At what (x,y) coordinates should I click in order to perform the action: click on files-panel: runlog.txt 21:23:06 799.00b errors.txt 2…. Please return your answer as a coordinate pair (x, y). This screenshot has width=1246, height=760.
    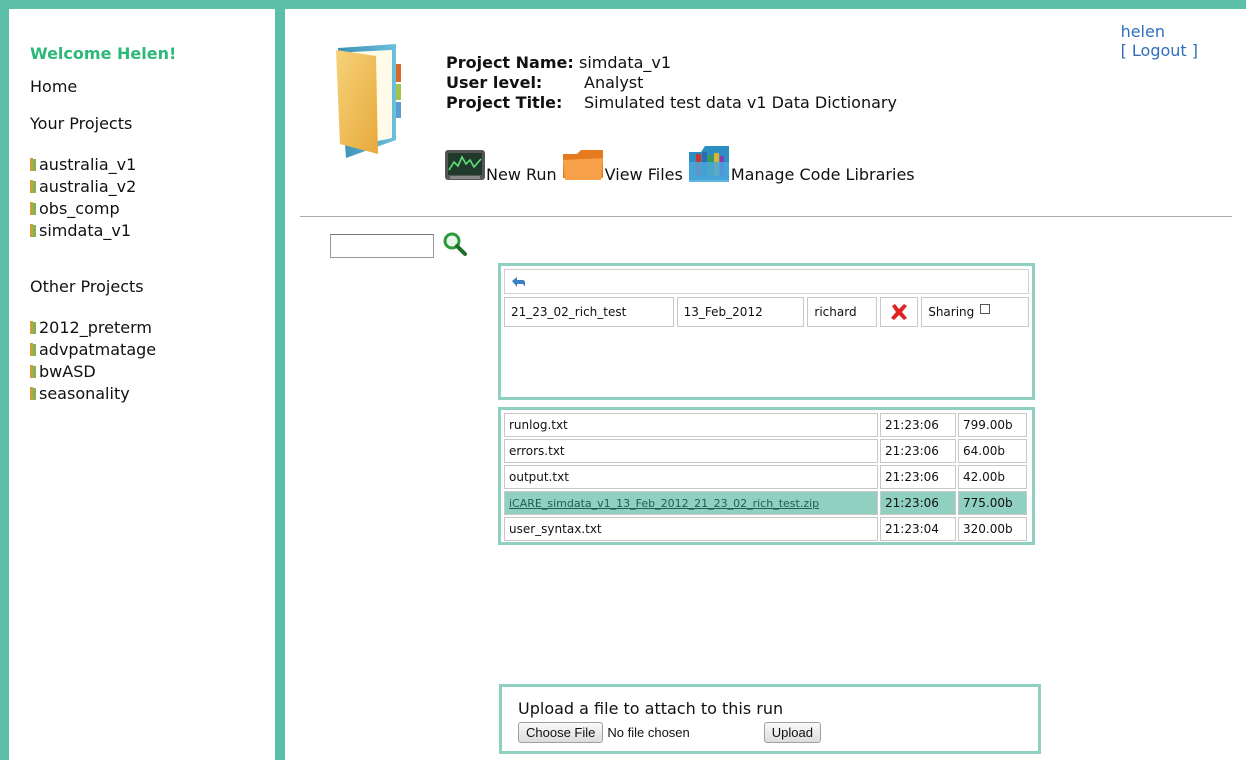
    Looking at the image, I should click on (766, 476).